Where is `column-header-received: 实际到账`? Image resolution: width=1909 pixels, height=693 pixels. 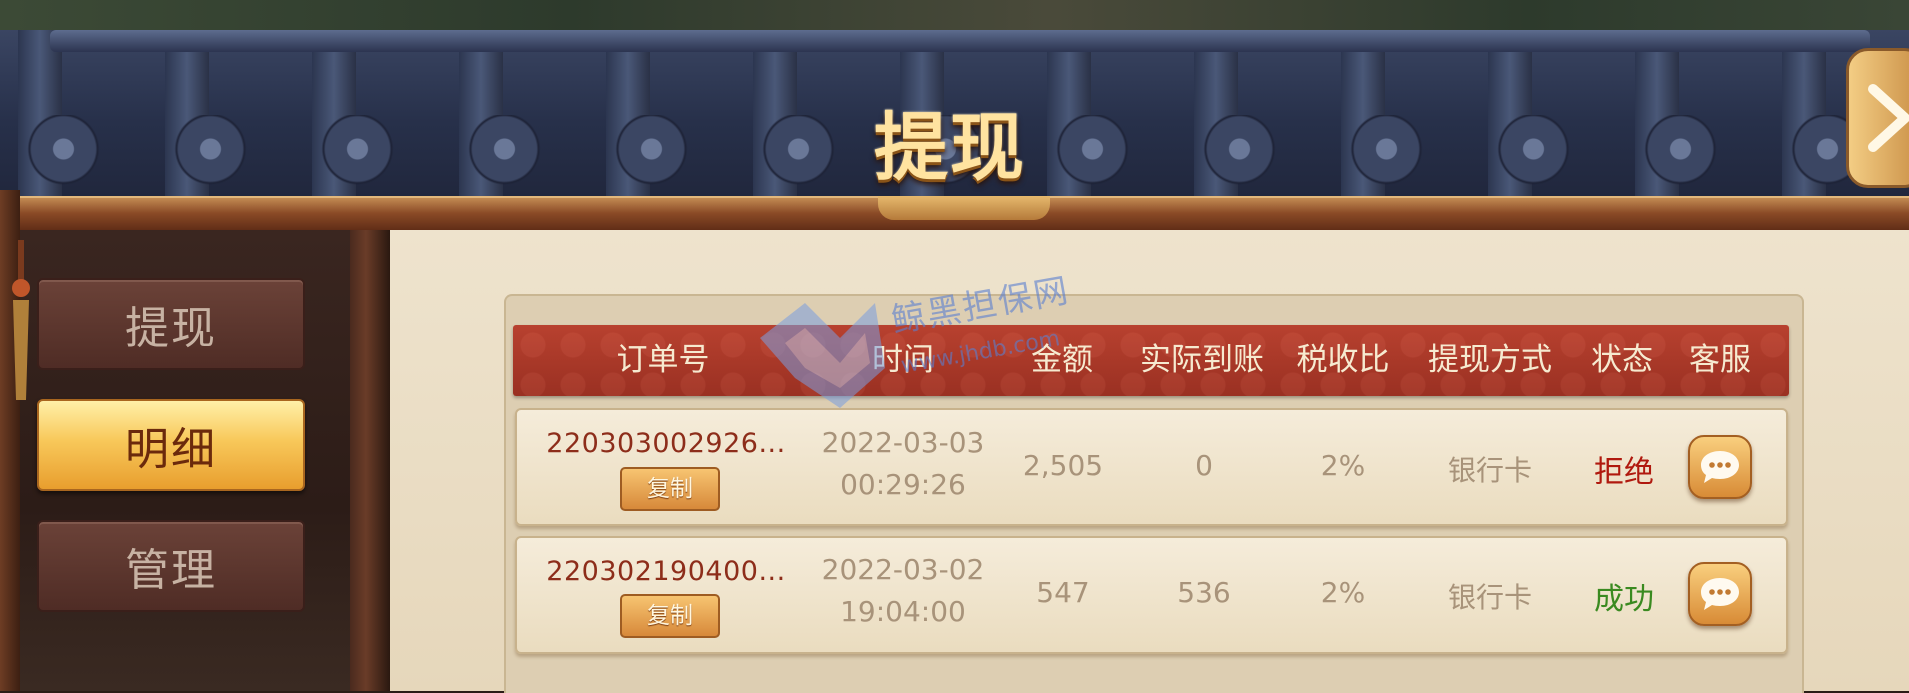 column-header-received: 实际到账 is located at coordinates (1202, 360).